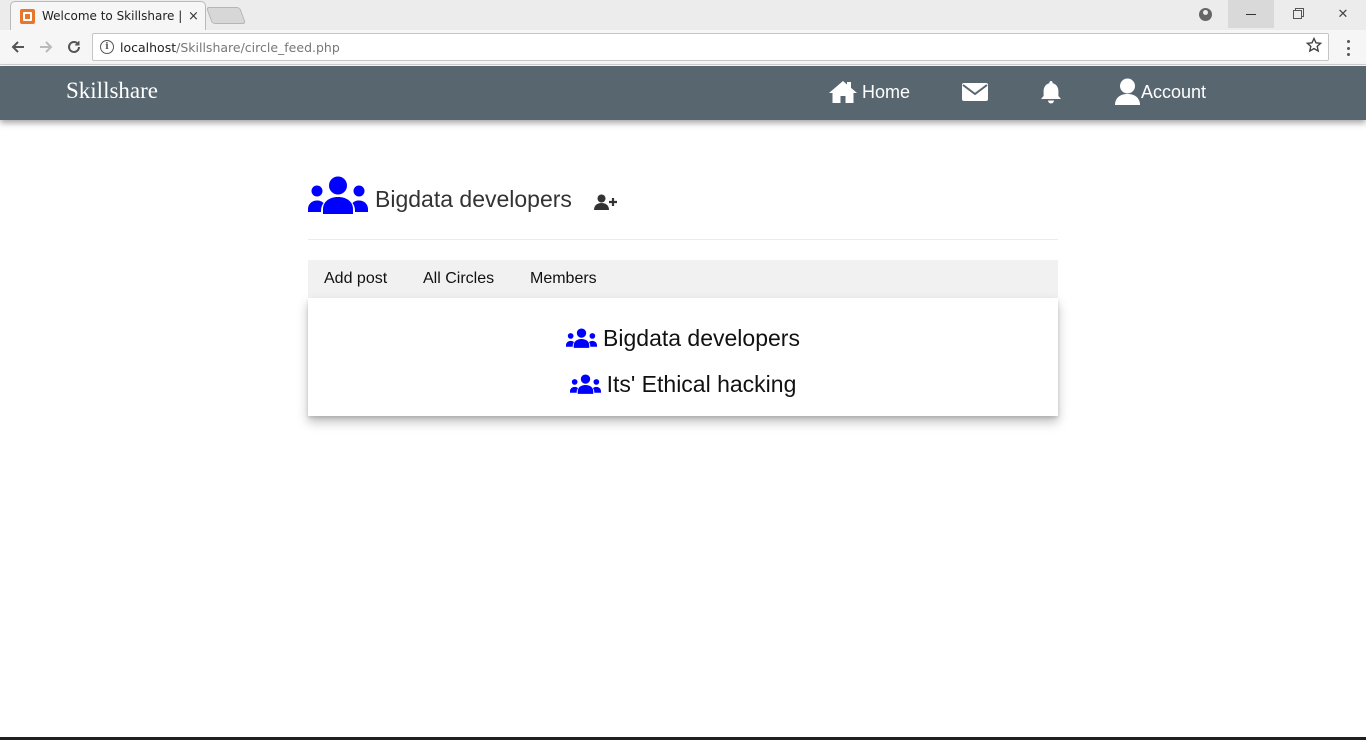 This screenshot has height=740, width=1366. Describe the element at coordinates (701, 383) in the screenshot. I see `circle-list-item-label: Its' Ethical hacking` at that location.